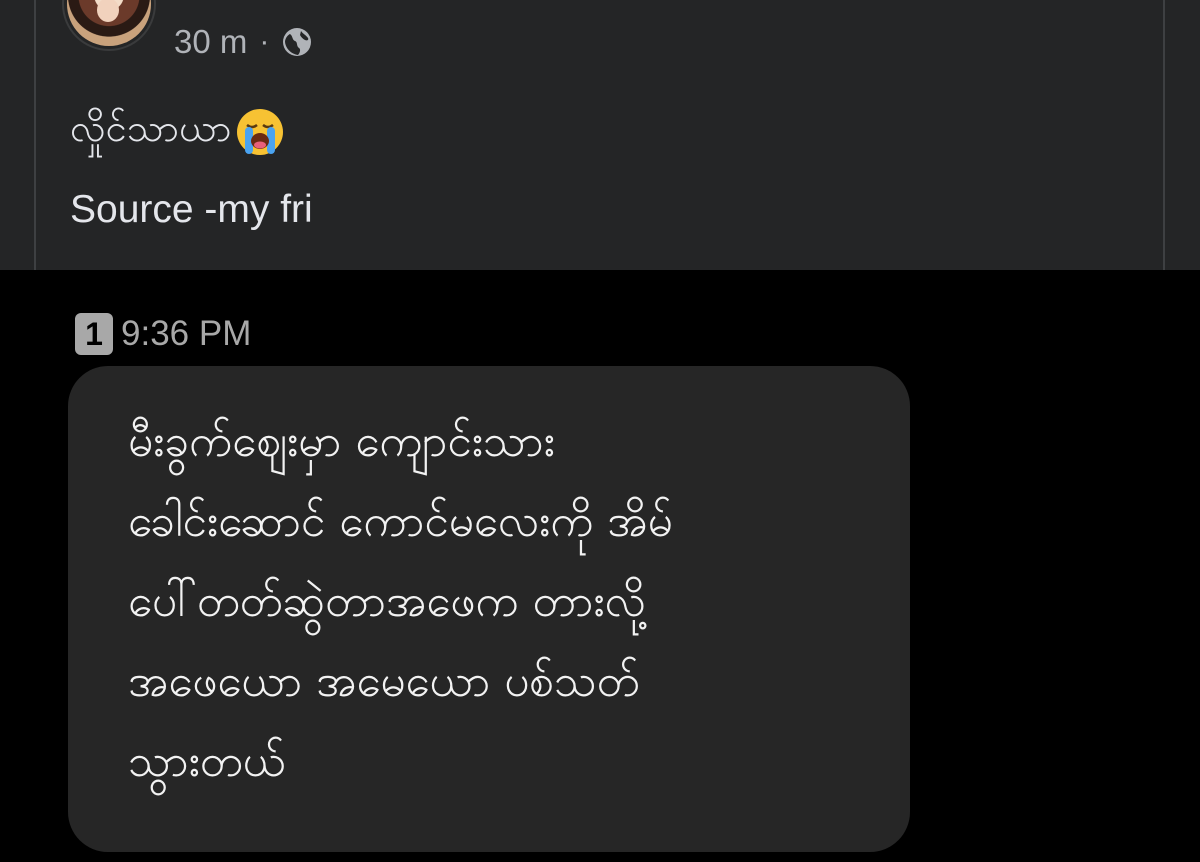  Describe the element at coordinates (191, 209) in the screenshot. I see `post-text-line-2: Source -my fri` at that location.